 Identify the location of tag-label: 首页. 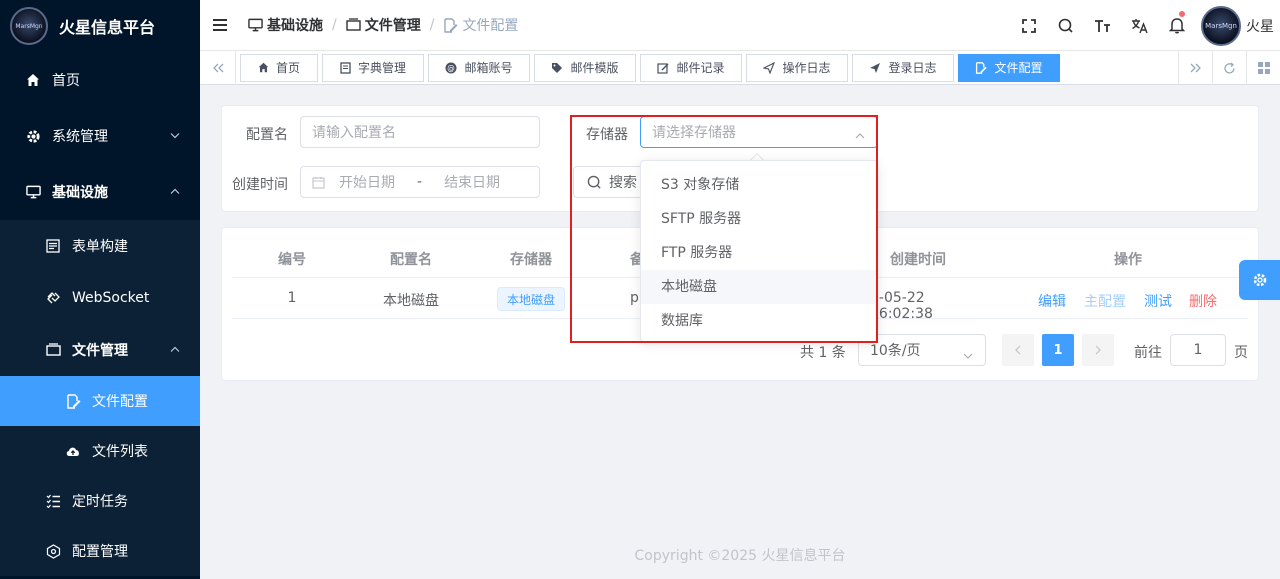
(287, 68).